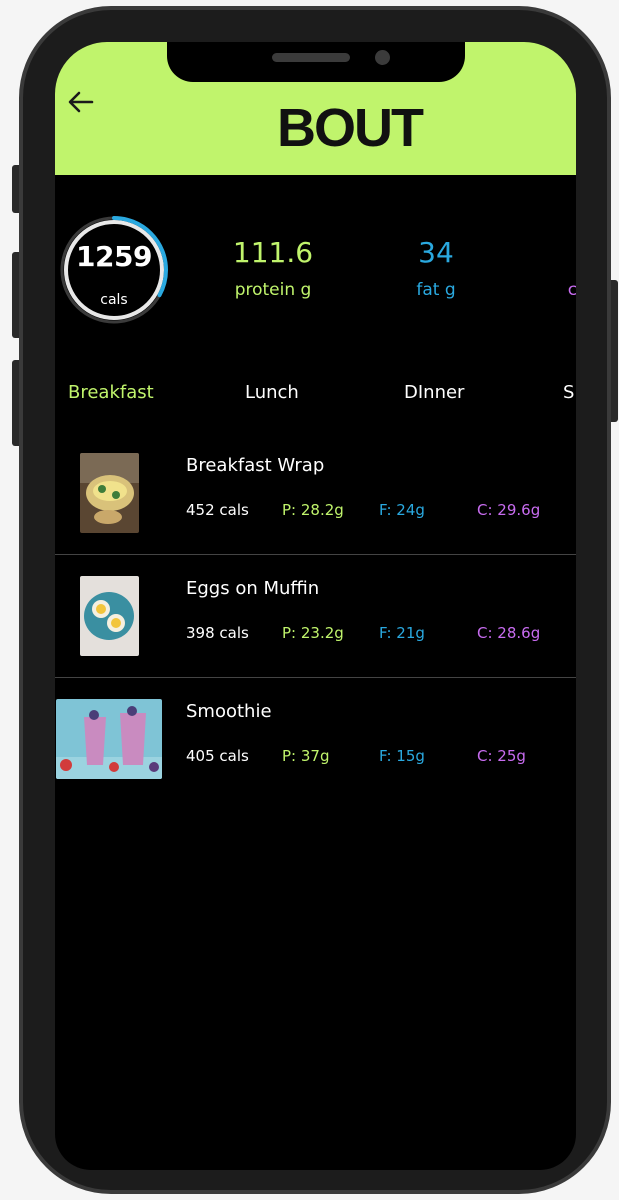  What do you see at coordinates (315, 394) in the screenshot?
I see `meal-tabs: Breakfast Lunch DInner Snacks` at bounding box center [315, 394].